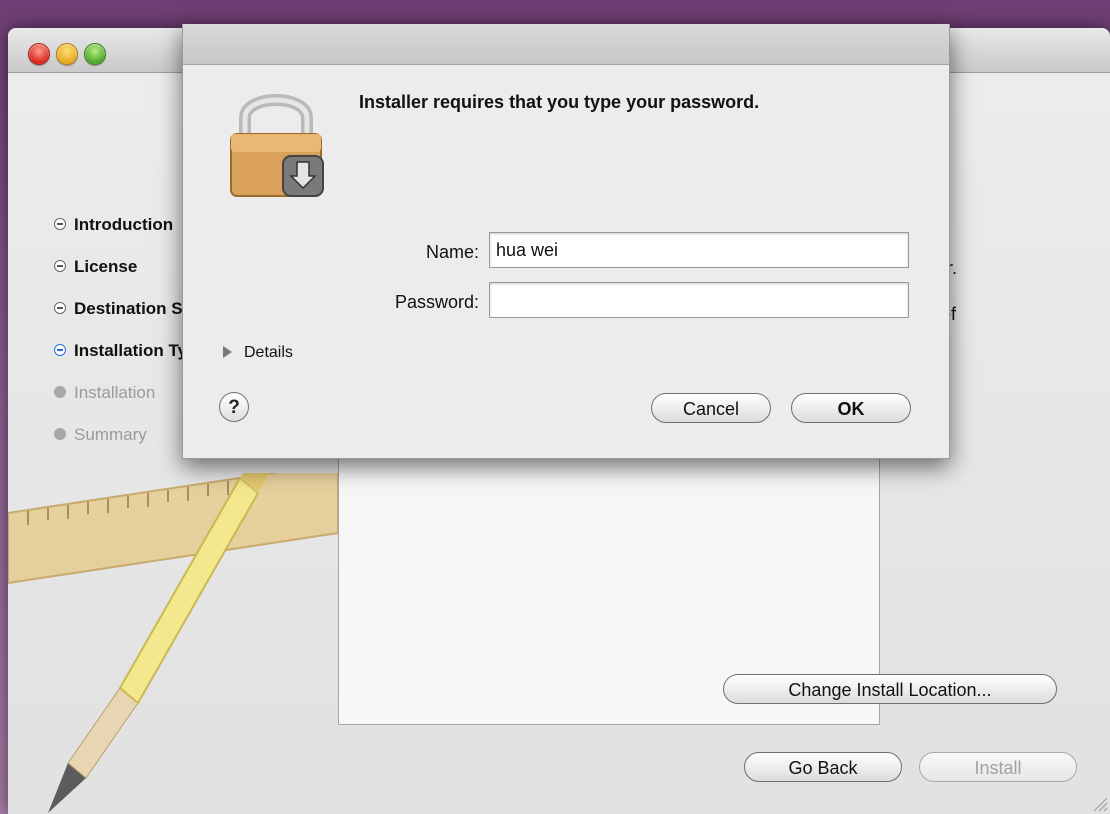 The image size is (1110, 814). What do you see at coordinates (1099, 803) in the screenshot?
I see `resize-grip-icon` at bounding box center [1099, 803].